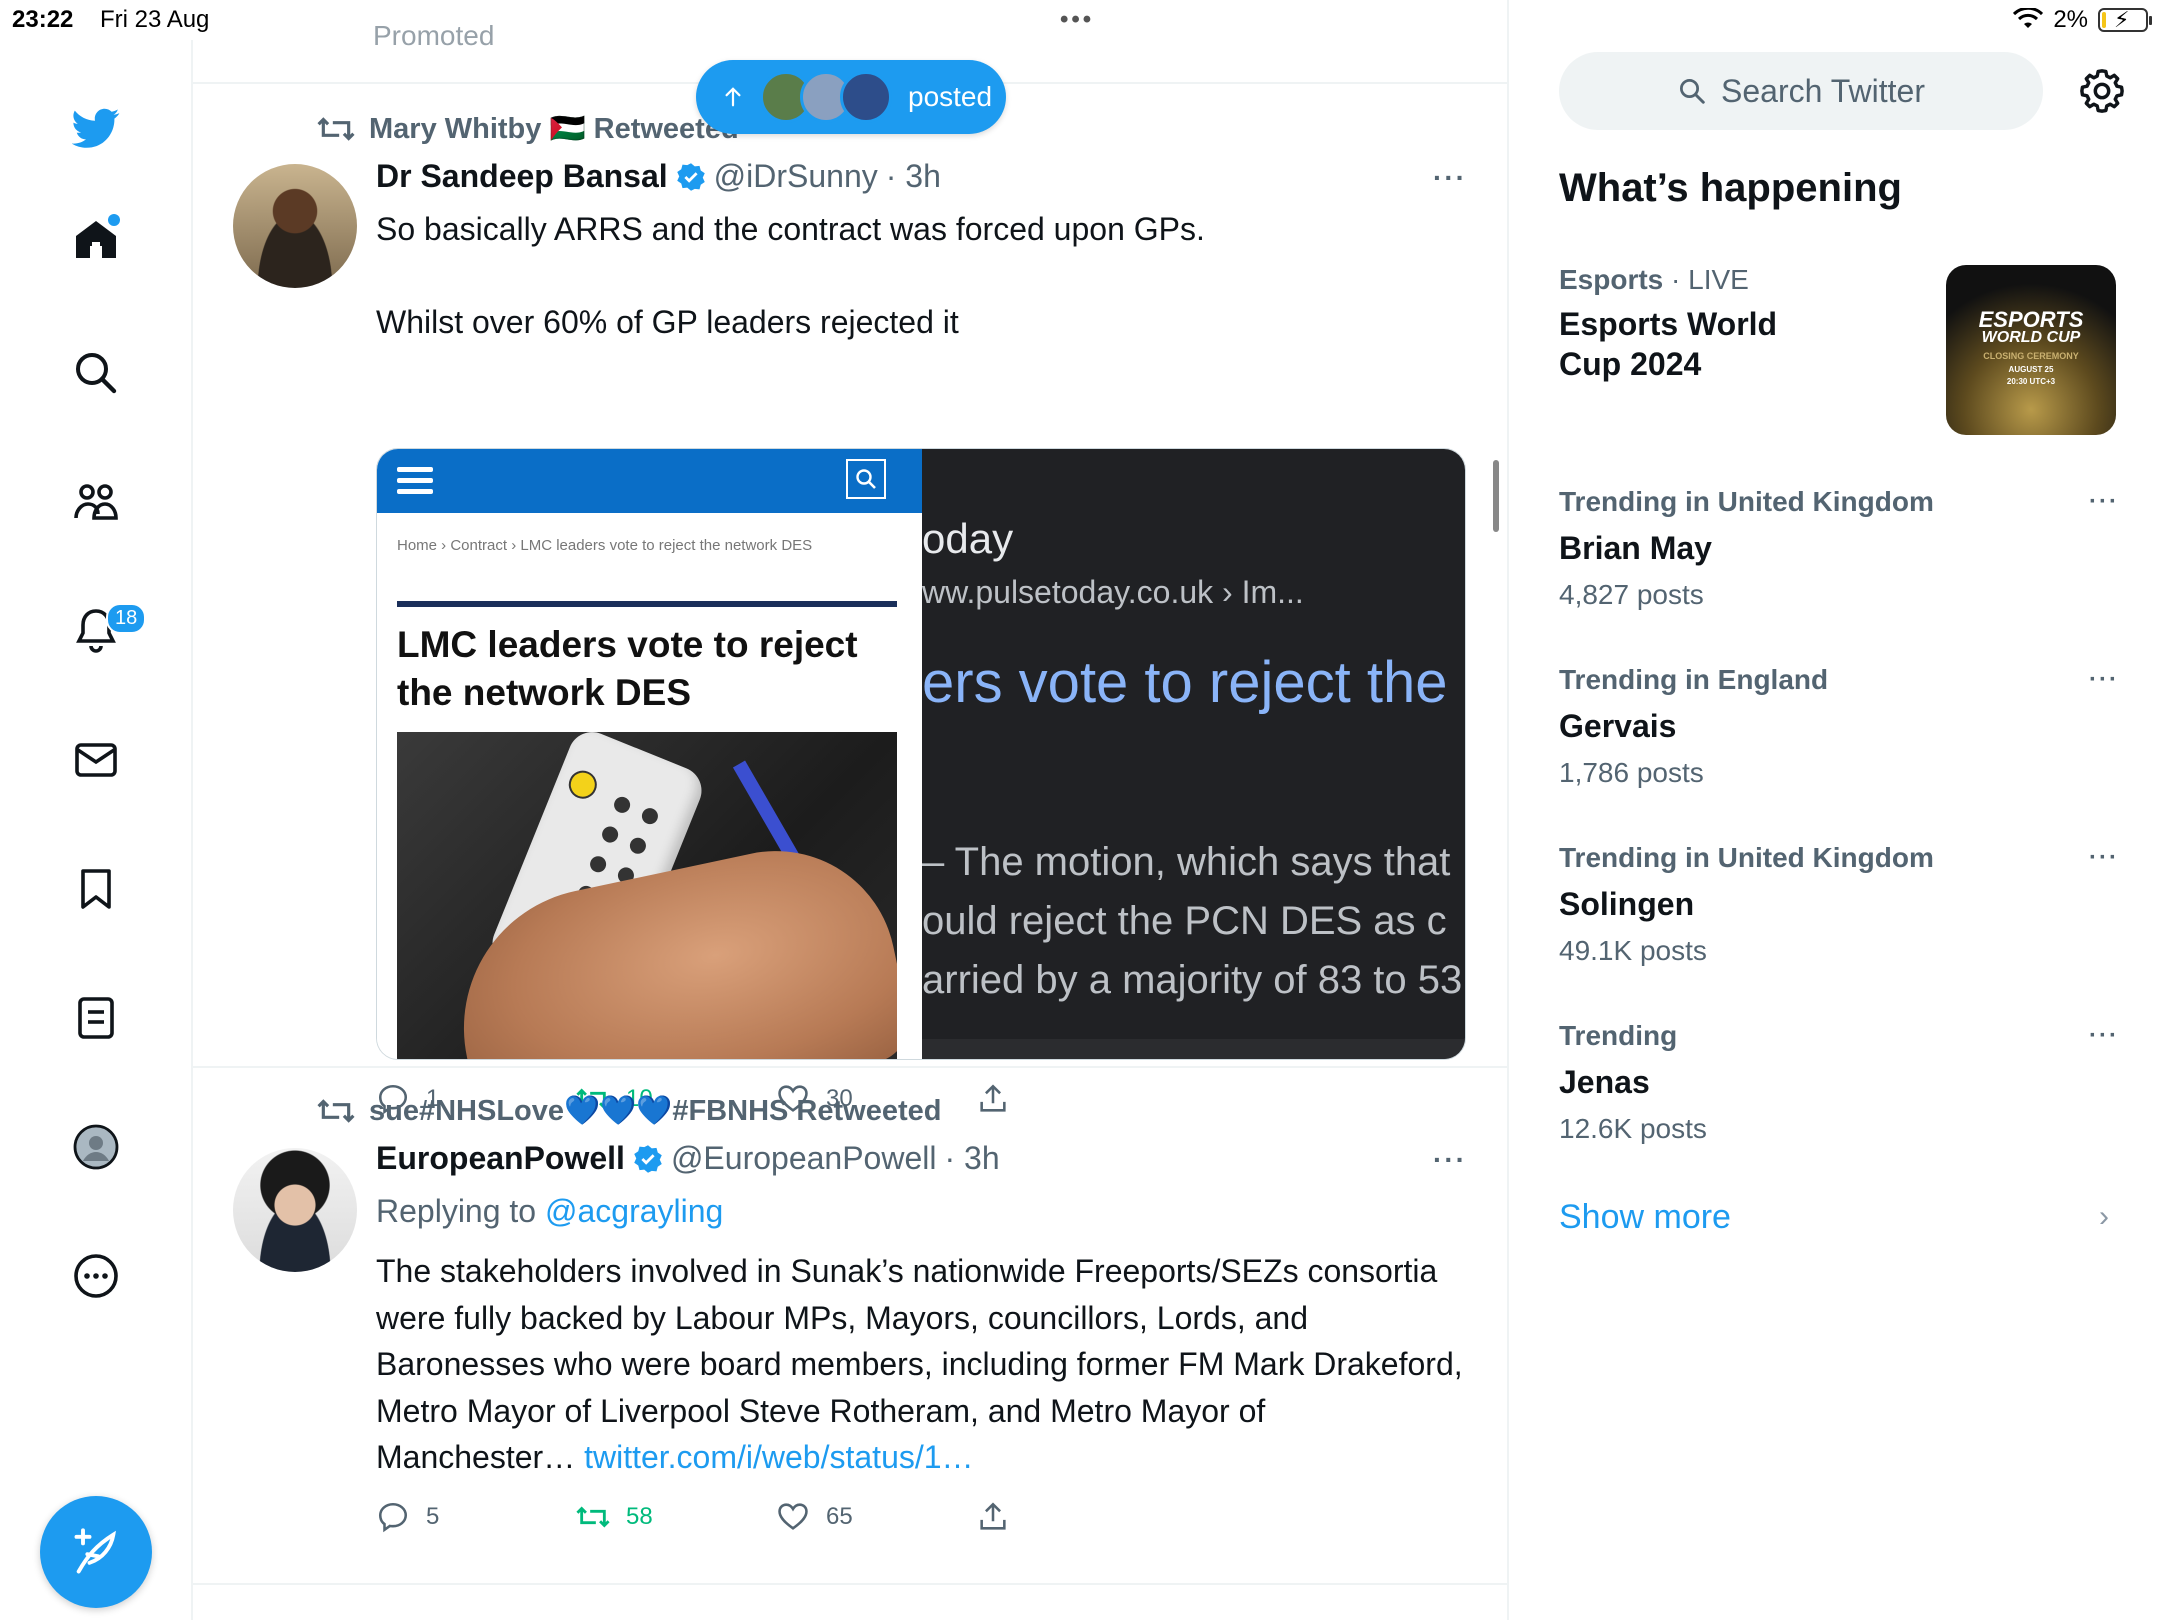  I want to click on nav-explore, so click(96, 373).